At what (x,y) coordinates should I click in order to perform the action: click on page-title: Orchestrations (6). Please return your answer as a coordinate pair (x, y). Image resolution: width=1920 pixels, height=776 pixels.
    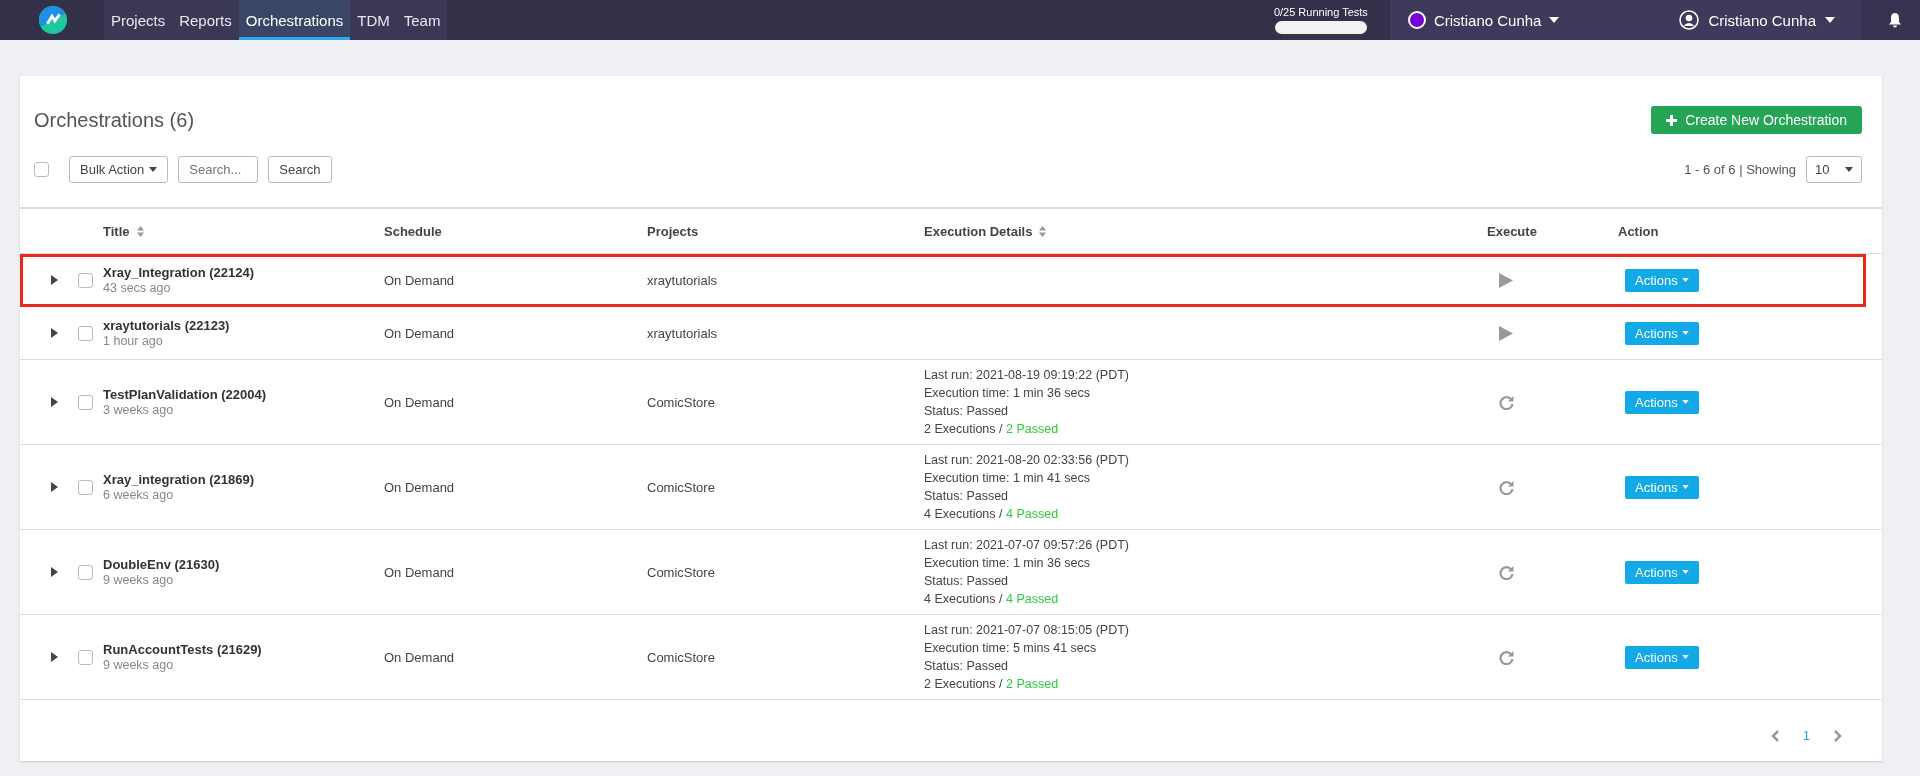
    Looking at the image, I should click on (115, 120).